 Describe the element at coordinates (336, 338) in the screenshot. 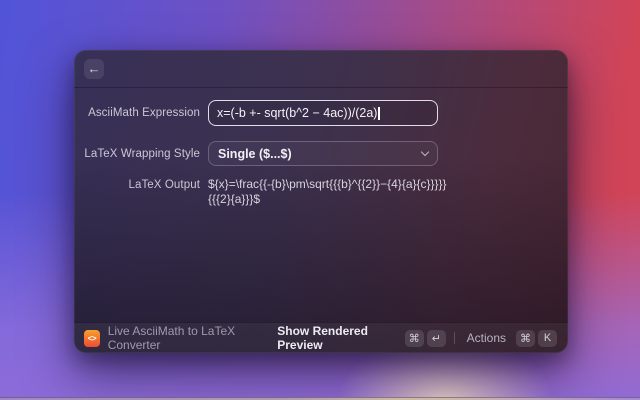

I see `show-rendered-preview-button: Show Rendered Preview` at that location.